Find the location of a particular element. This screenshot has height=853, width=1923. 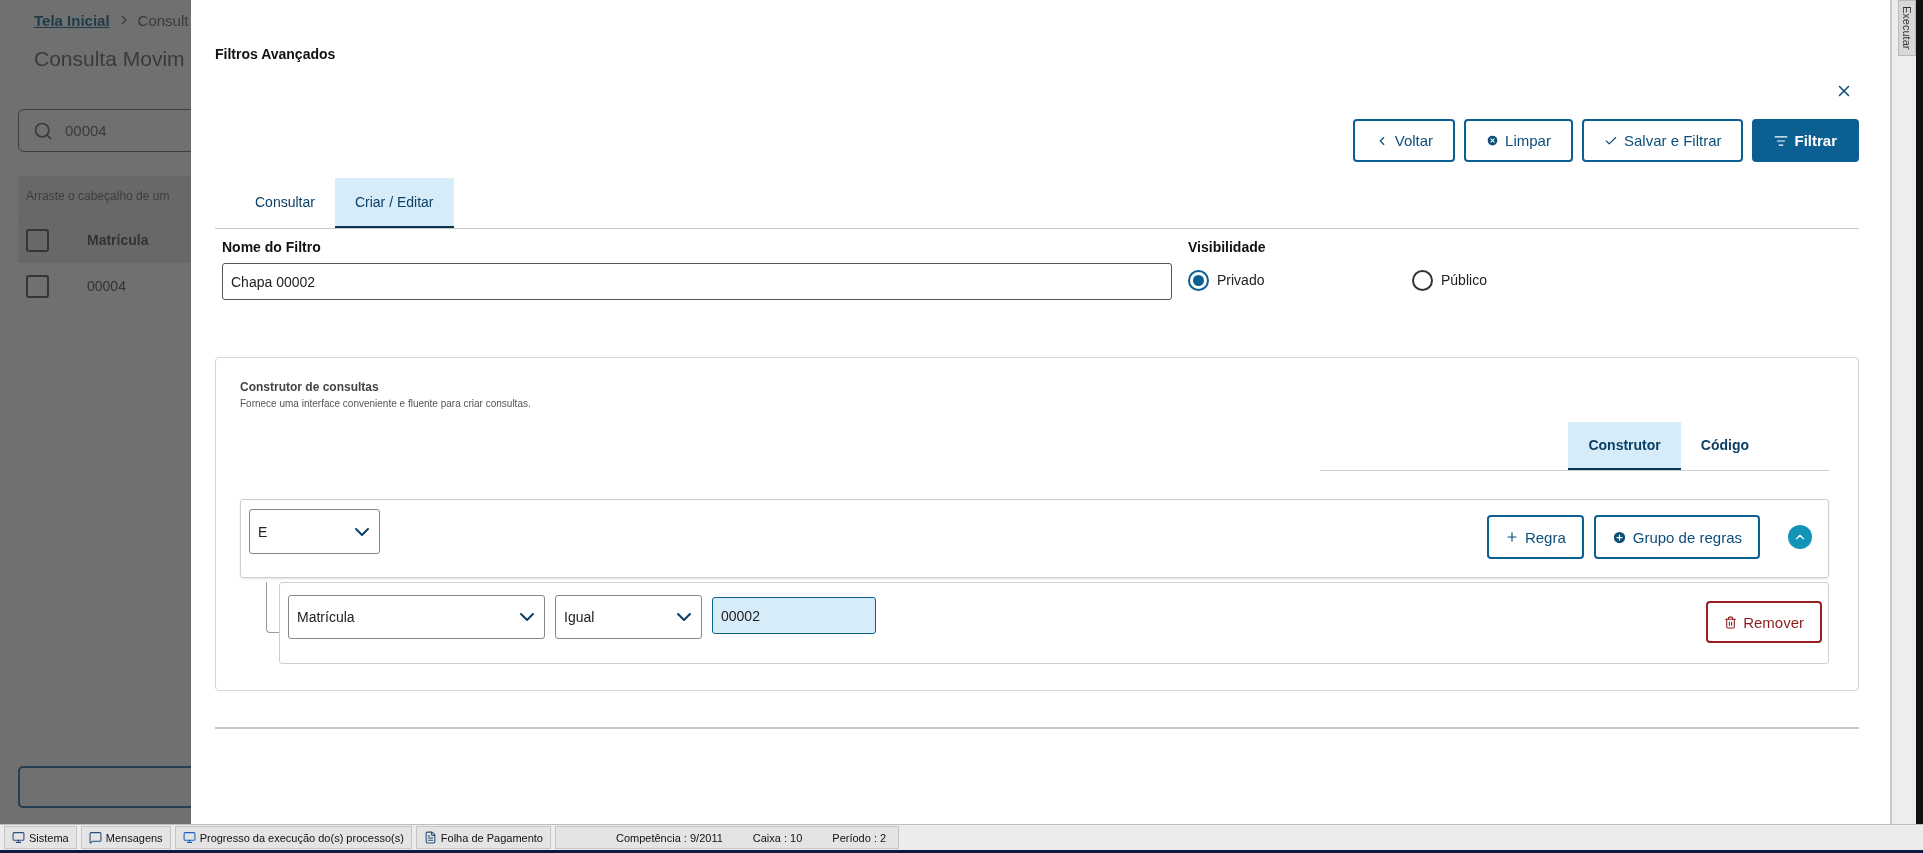

card-title: Construtor de consultas is located at coordinates (310, 387).